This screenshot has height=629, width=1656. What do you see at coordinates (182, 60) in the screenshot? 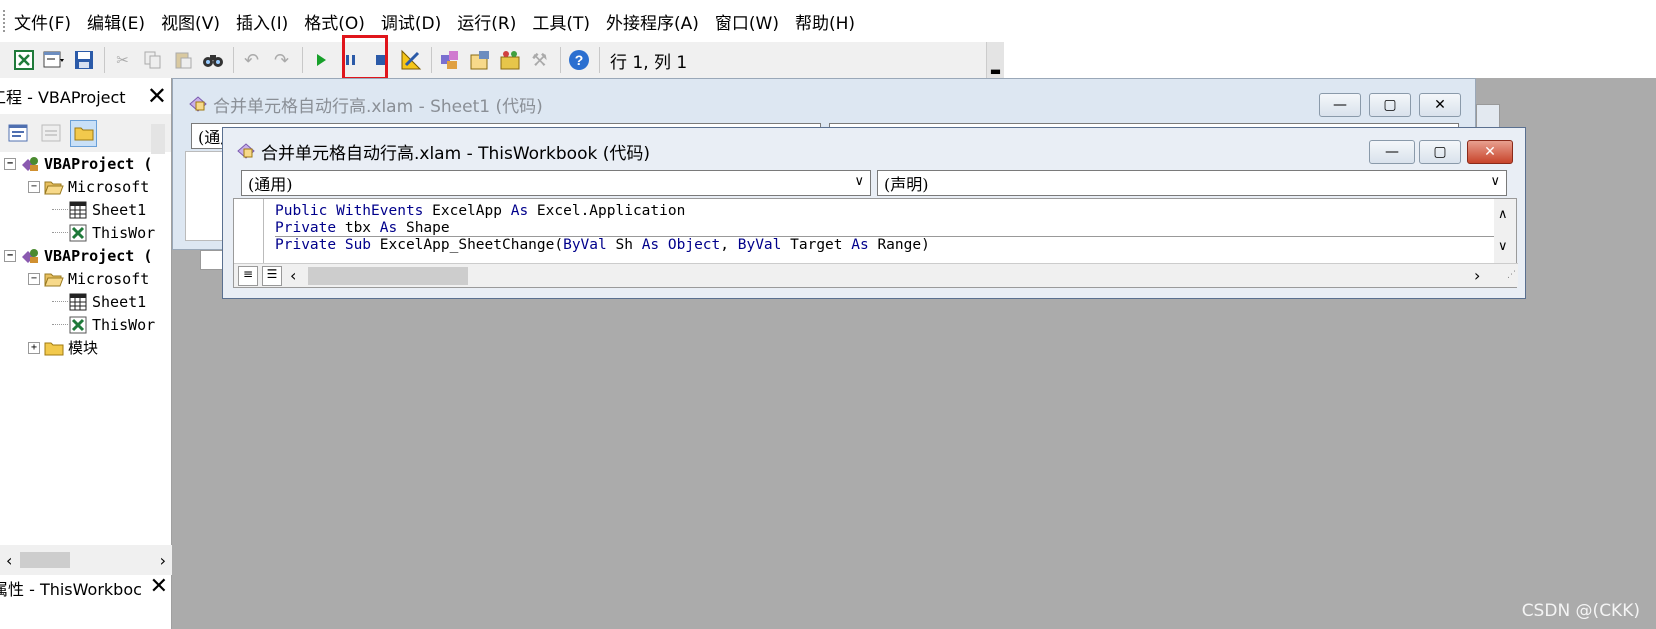
I see `paste-icon` at bounding box center [182, 60].